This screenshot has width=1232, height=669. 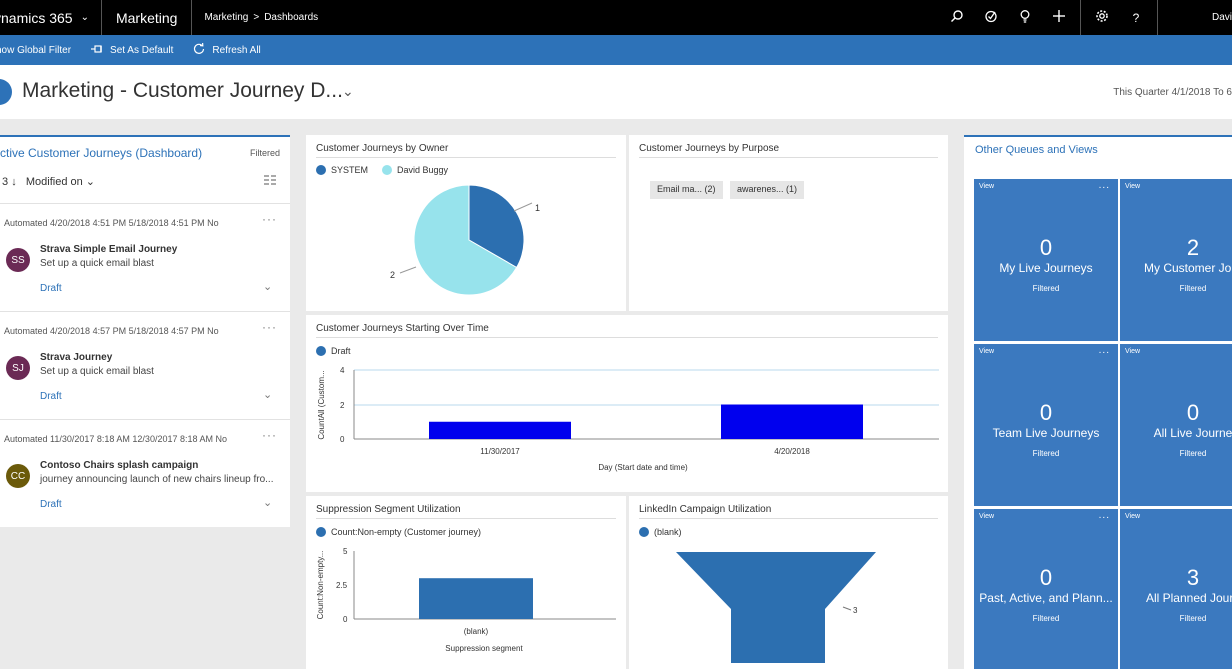 I want to click on purpose-tag: Email ma... (2), so click(x=686, y=190).